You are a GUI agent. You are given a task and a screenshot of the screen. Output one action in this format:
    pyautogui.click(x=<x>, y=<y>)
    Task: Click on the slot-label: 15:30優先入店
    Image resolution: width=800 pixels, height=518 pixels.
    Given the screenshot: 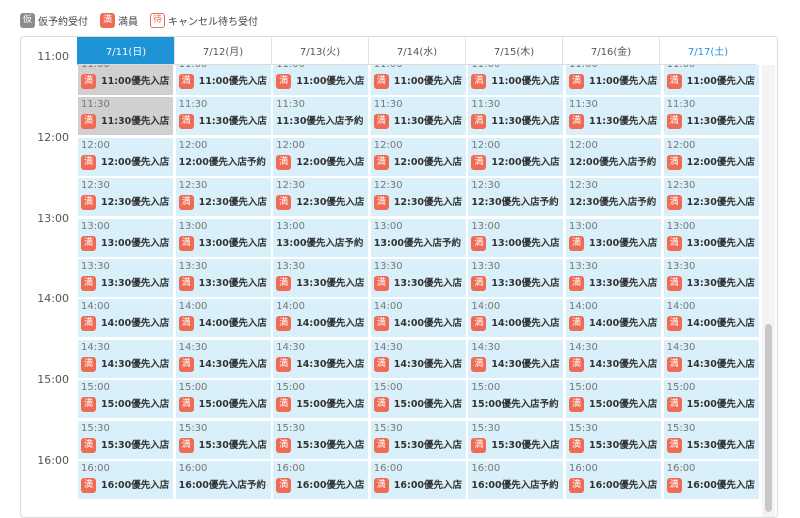 What is the action you would take?
    pyautogui.click(x=623, y=445)
    